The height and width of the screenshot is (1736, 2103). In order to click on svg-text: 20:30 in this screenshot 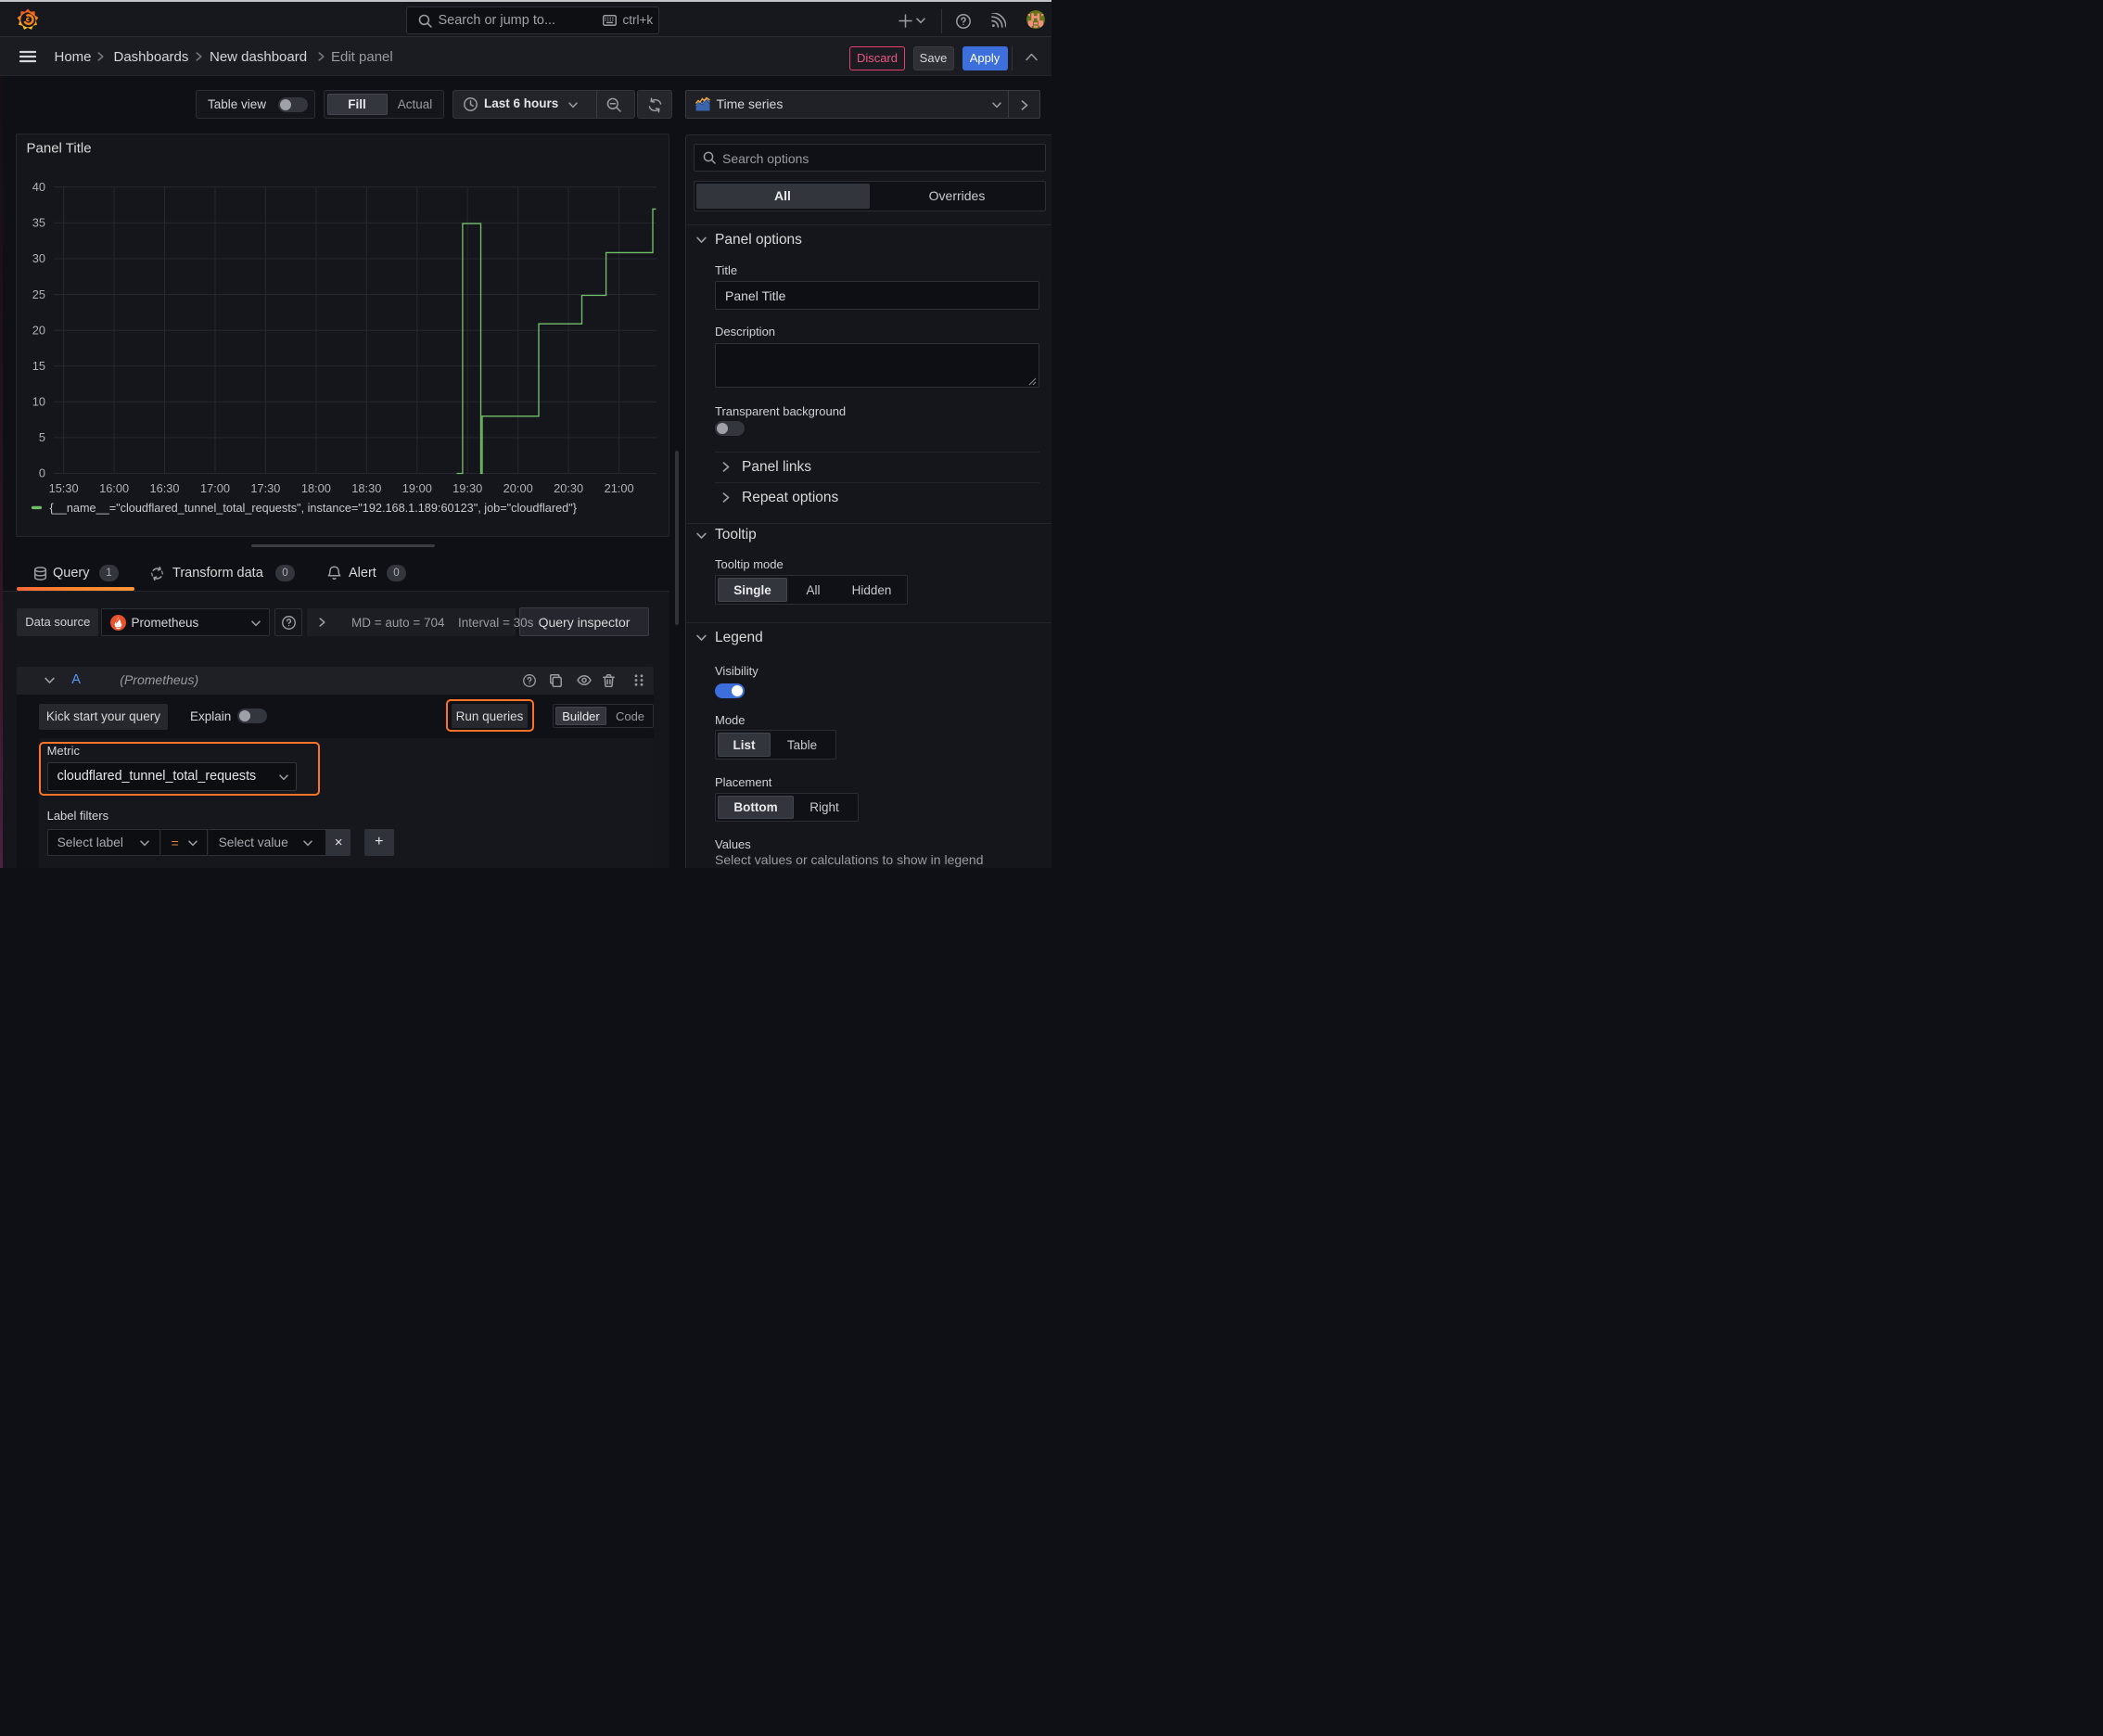, I will do `click(568, 488)`.